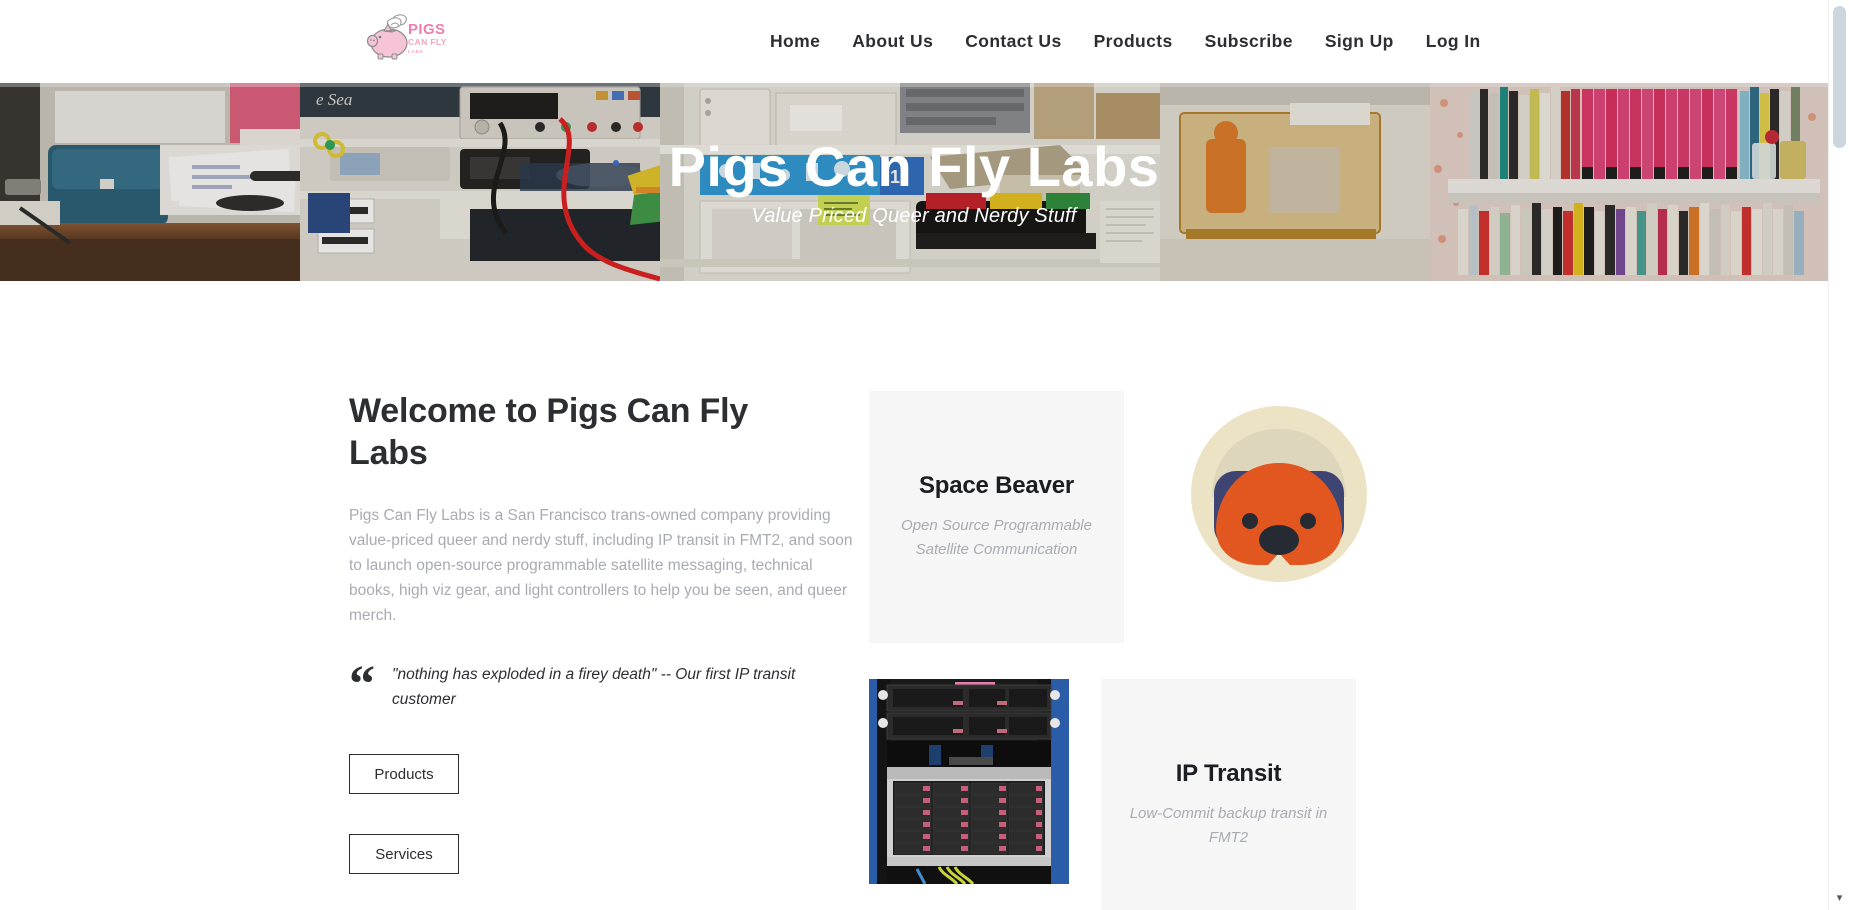 This screenshot has width=1849, height=910. I want to click on svg-text: LABS, so click(415, 51).